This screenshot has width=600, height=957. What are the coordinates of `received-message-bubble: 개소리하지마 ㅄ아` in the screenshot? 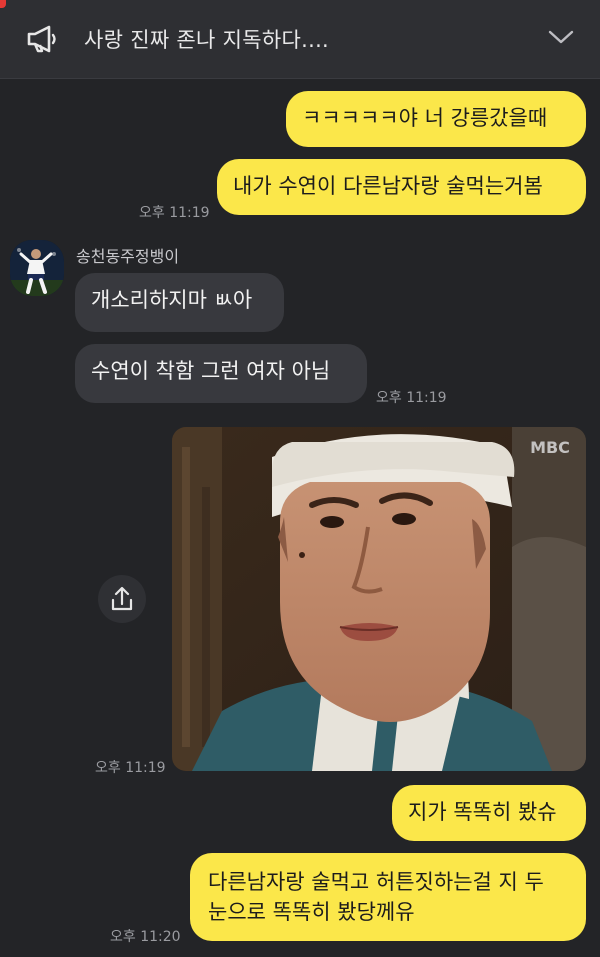 It's located at (179, 302).